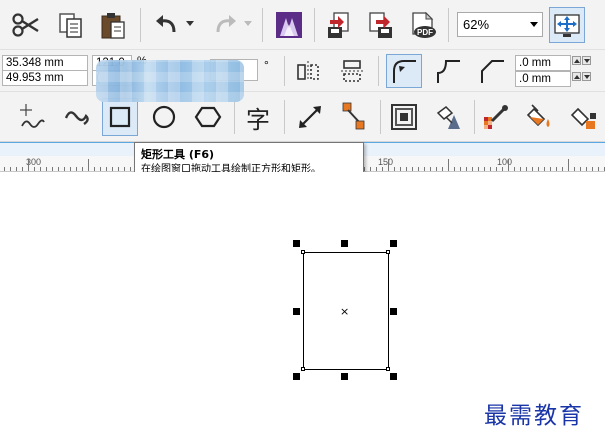 Image resolution: width=605 pixels, height=444 pixels. Describe the element at coordinates (393, 311) in the screenshot. I see `selection-handle-right` at that location.